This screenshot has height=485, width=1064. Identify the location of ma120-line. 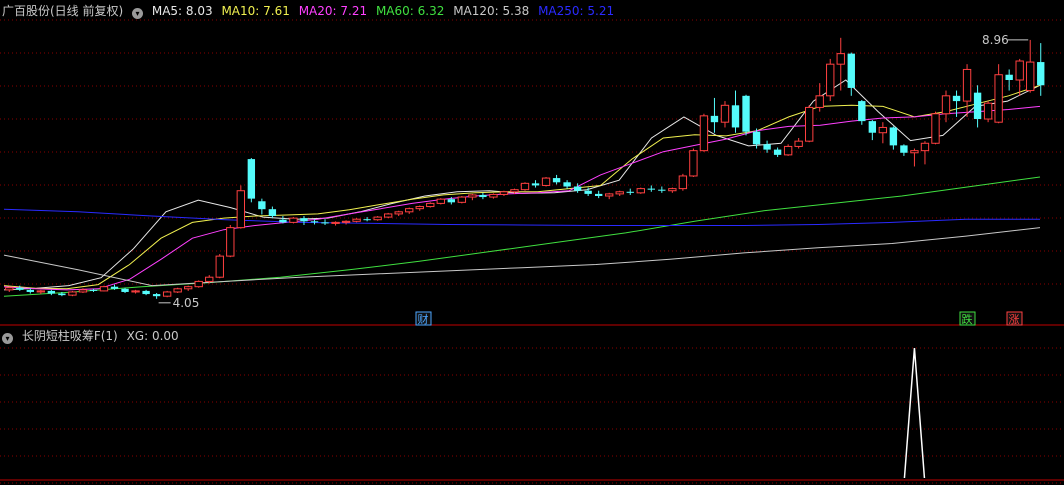
(522, 257).